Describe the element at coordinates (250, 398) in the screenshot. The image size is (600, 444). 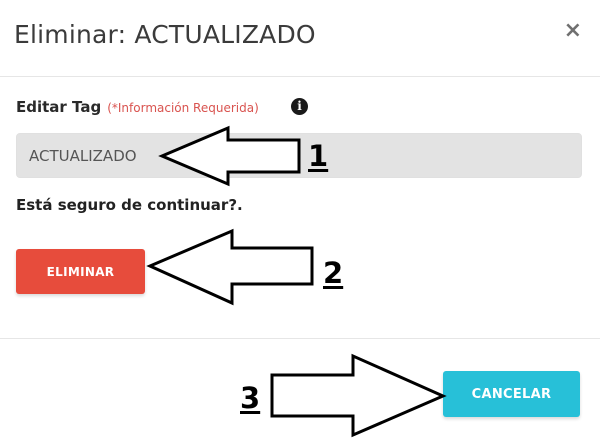
I see `annotation-number-3: 3` at that location.